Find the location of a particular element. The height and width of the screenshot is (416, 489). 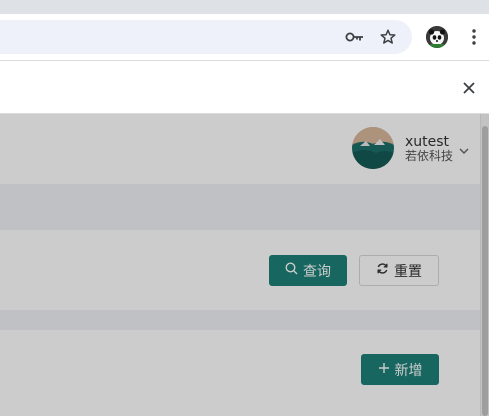

kebab-icon is located at coordinates (474, 37).